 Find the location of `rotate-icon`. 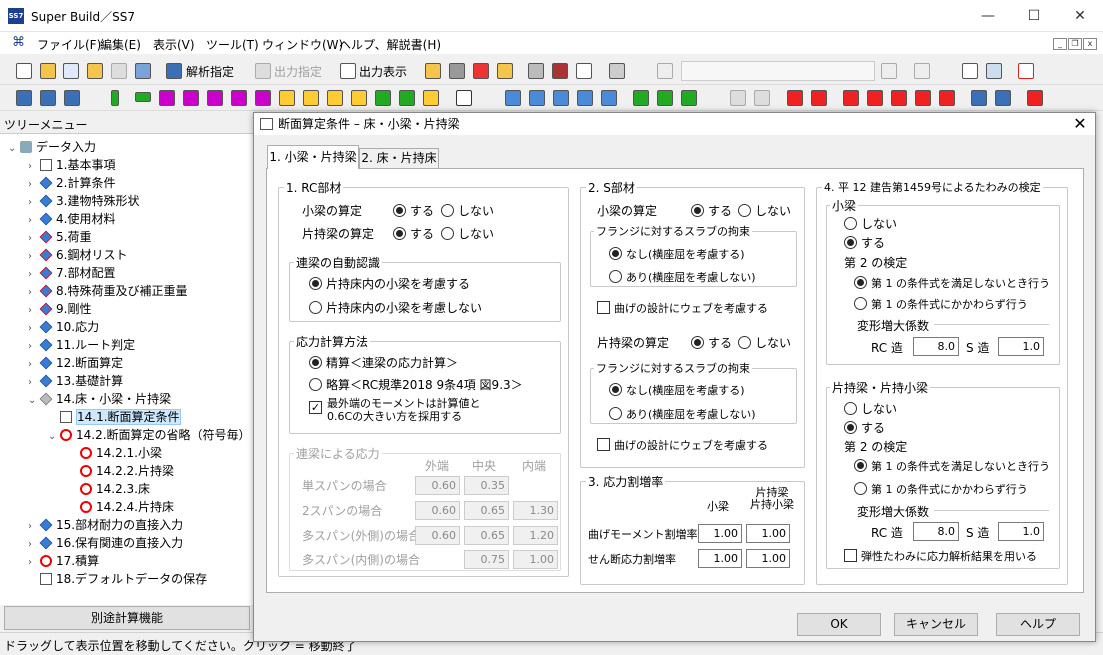

rotate-icon is located at coordinates (585, 98).